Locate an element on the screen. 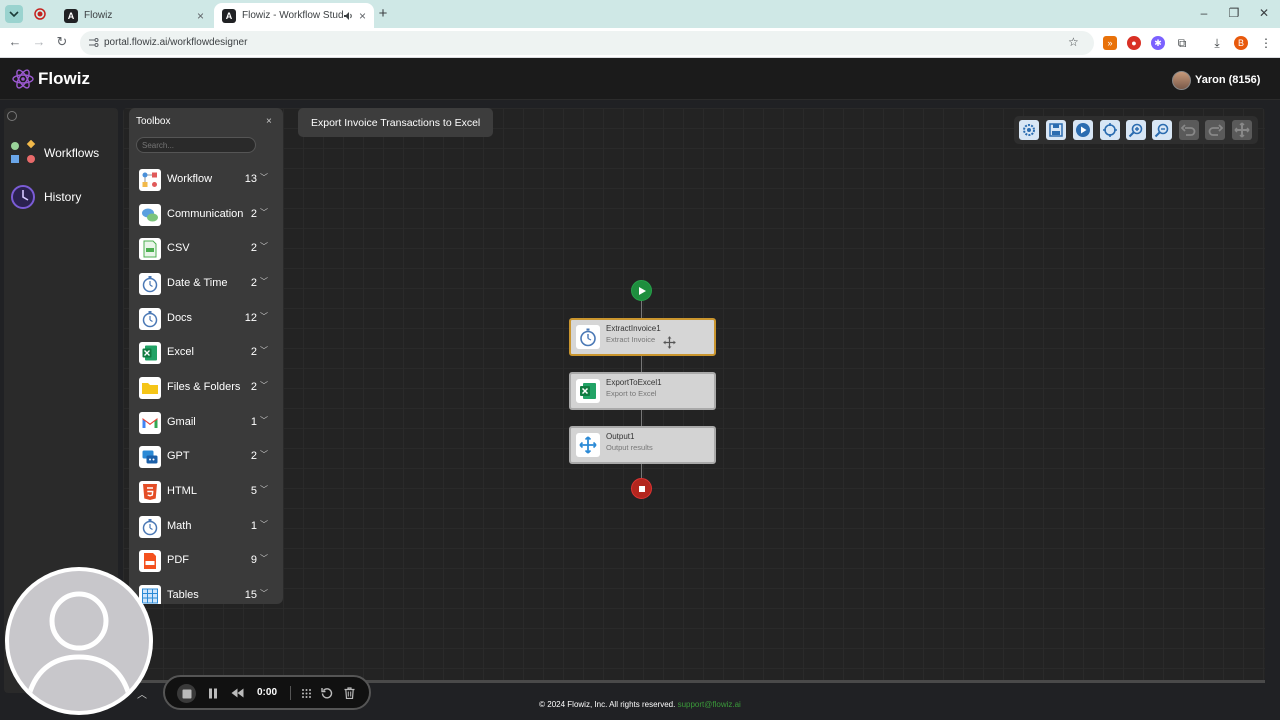  workflow-title: Export Invoice Transactions to Excel is located at coordinates (396, 122).